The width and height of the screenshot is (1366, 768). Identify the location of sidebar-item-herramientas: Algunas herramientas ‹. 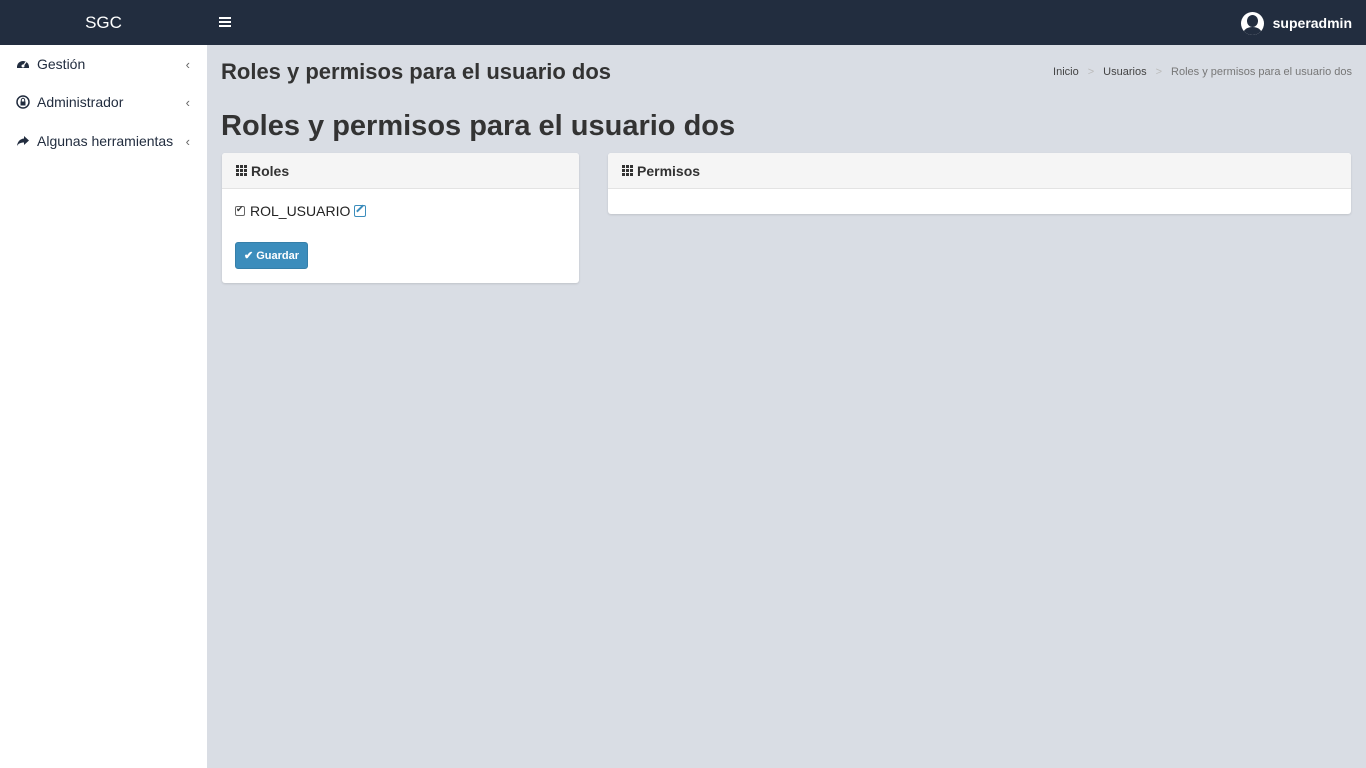
(103, 141).